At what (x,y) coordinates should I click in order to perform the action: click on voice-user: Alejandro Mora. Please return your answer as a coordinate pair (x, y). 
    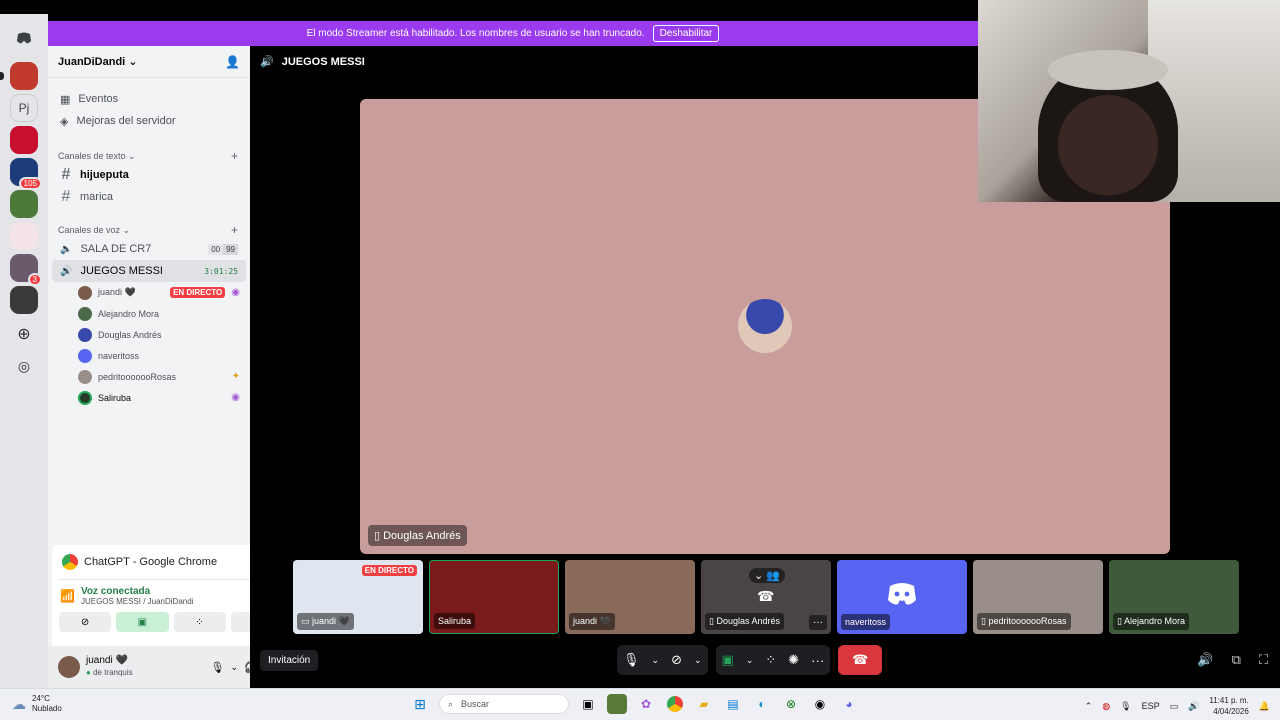
    Looking at the image, I should click on (149, 313).